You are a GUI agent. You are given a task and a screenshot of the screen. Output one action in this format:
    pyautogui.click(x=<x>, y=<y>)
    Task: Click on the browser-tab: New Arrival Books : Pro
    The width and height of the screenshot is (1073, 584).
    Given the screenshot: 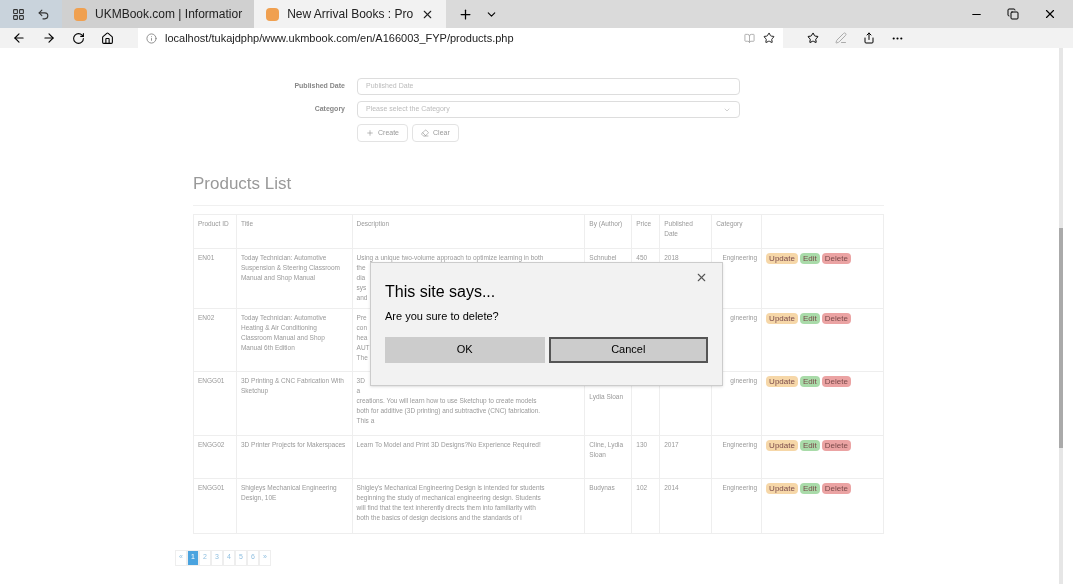 What is the action you would take?
    pyautogui.click(x=350, y=14)
    